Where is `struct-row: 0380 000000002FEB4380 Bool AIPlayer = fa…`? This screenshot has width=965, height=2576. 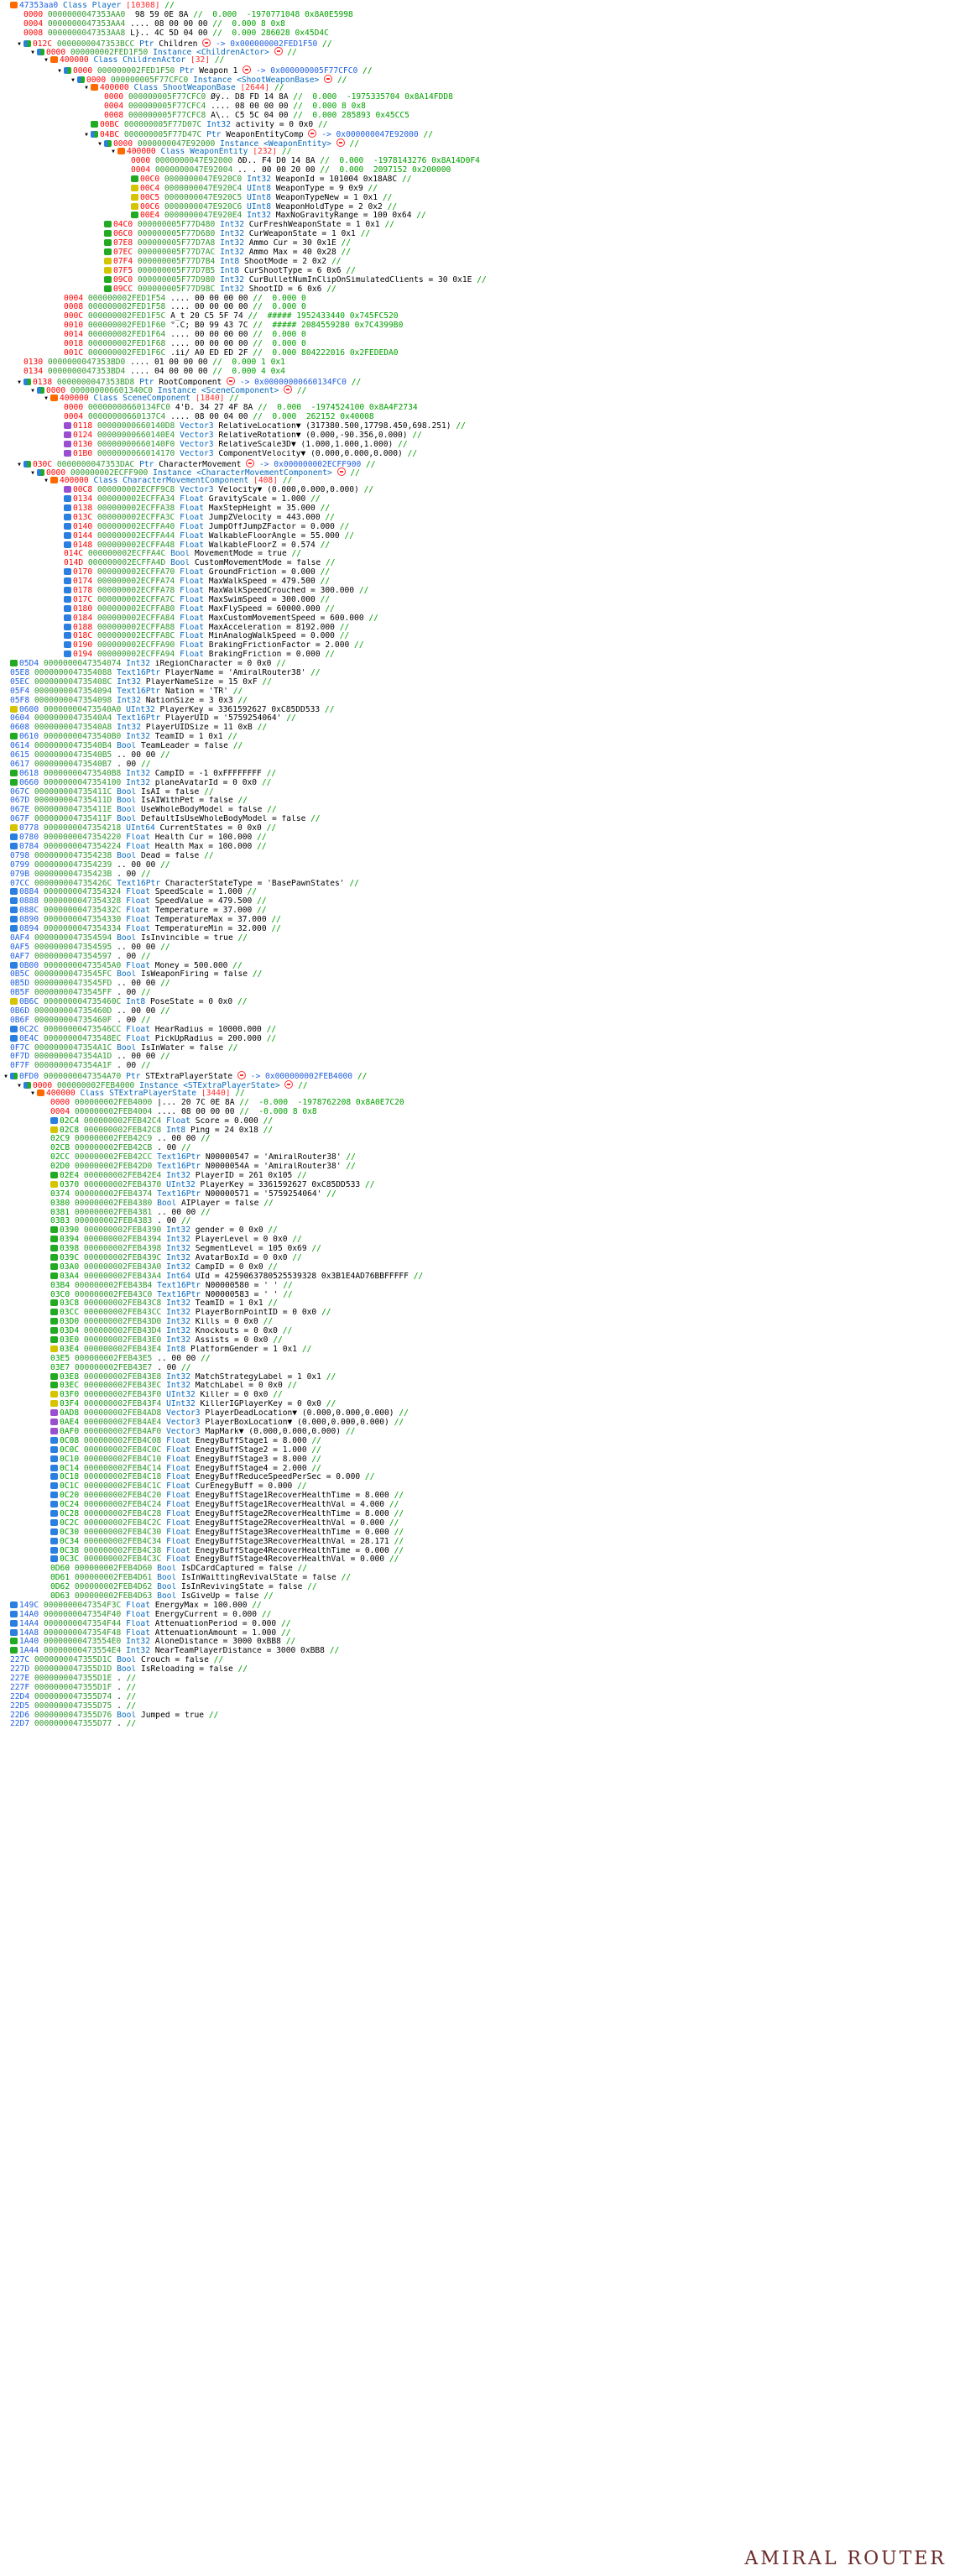
struct-row: 0380 000000002FEB4380 Bool AIPlayer = fa… is located at coordinates (482, 1204).